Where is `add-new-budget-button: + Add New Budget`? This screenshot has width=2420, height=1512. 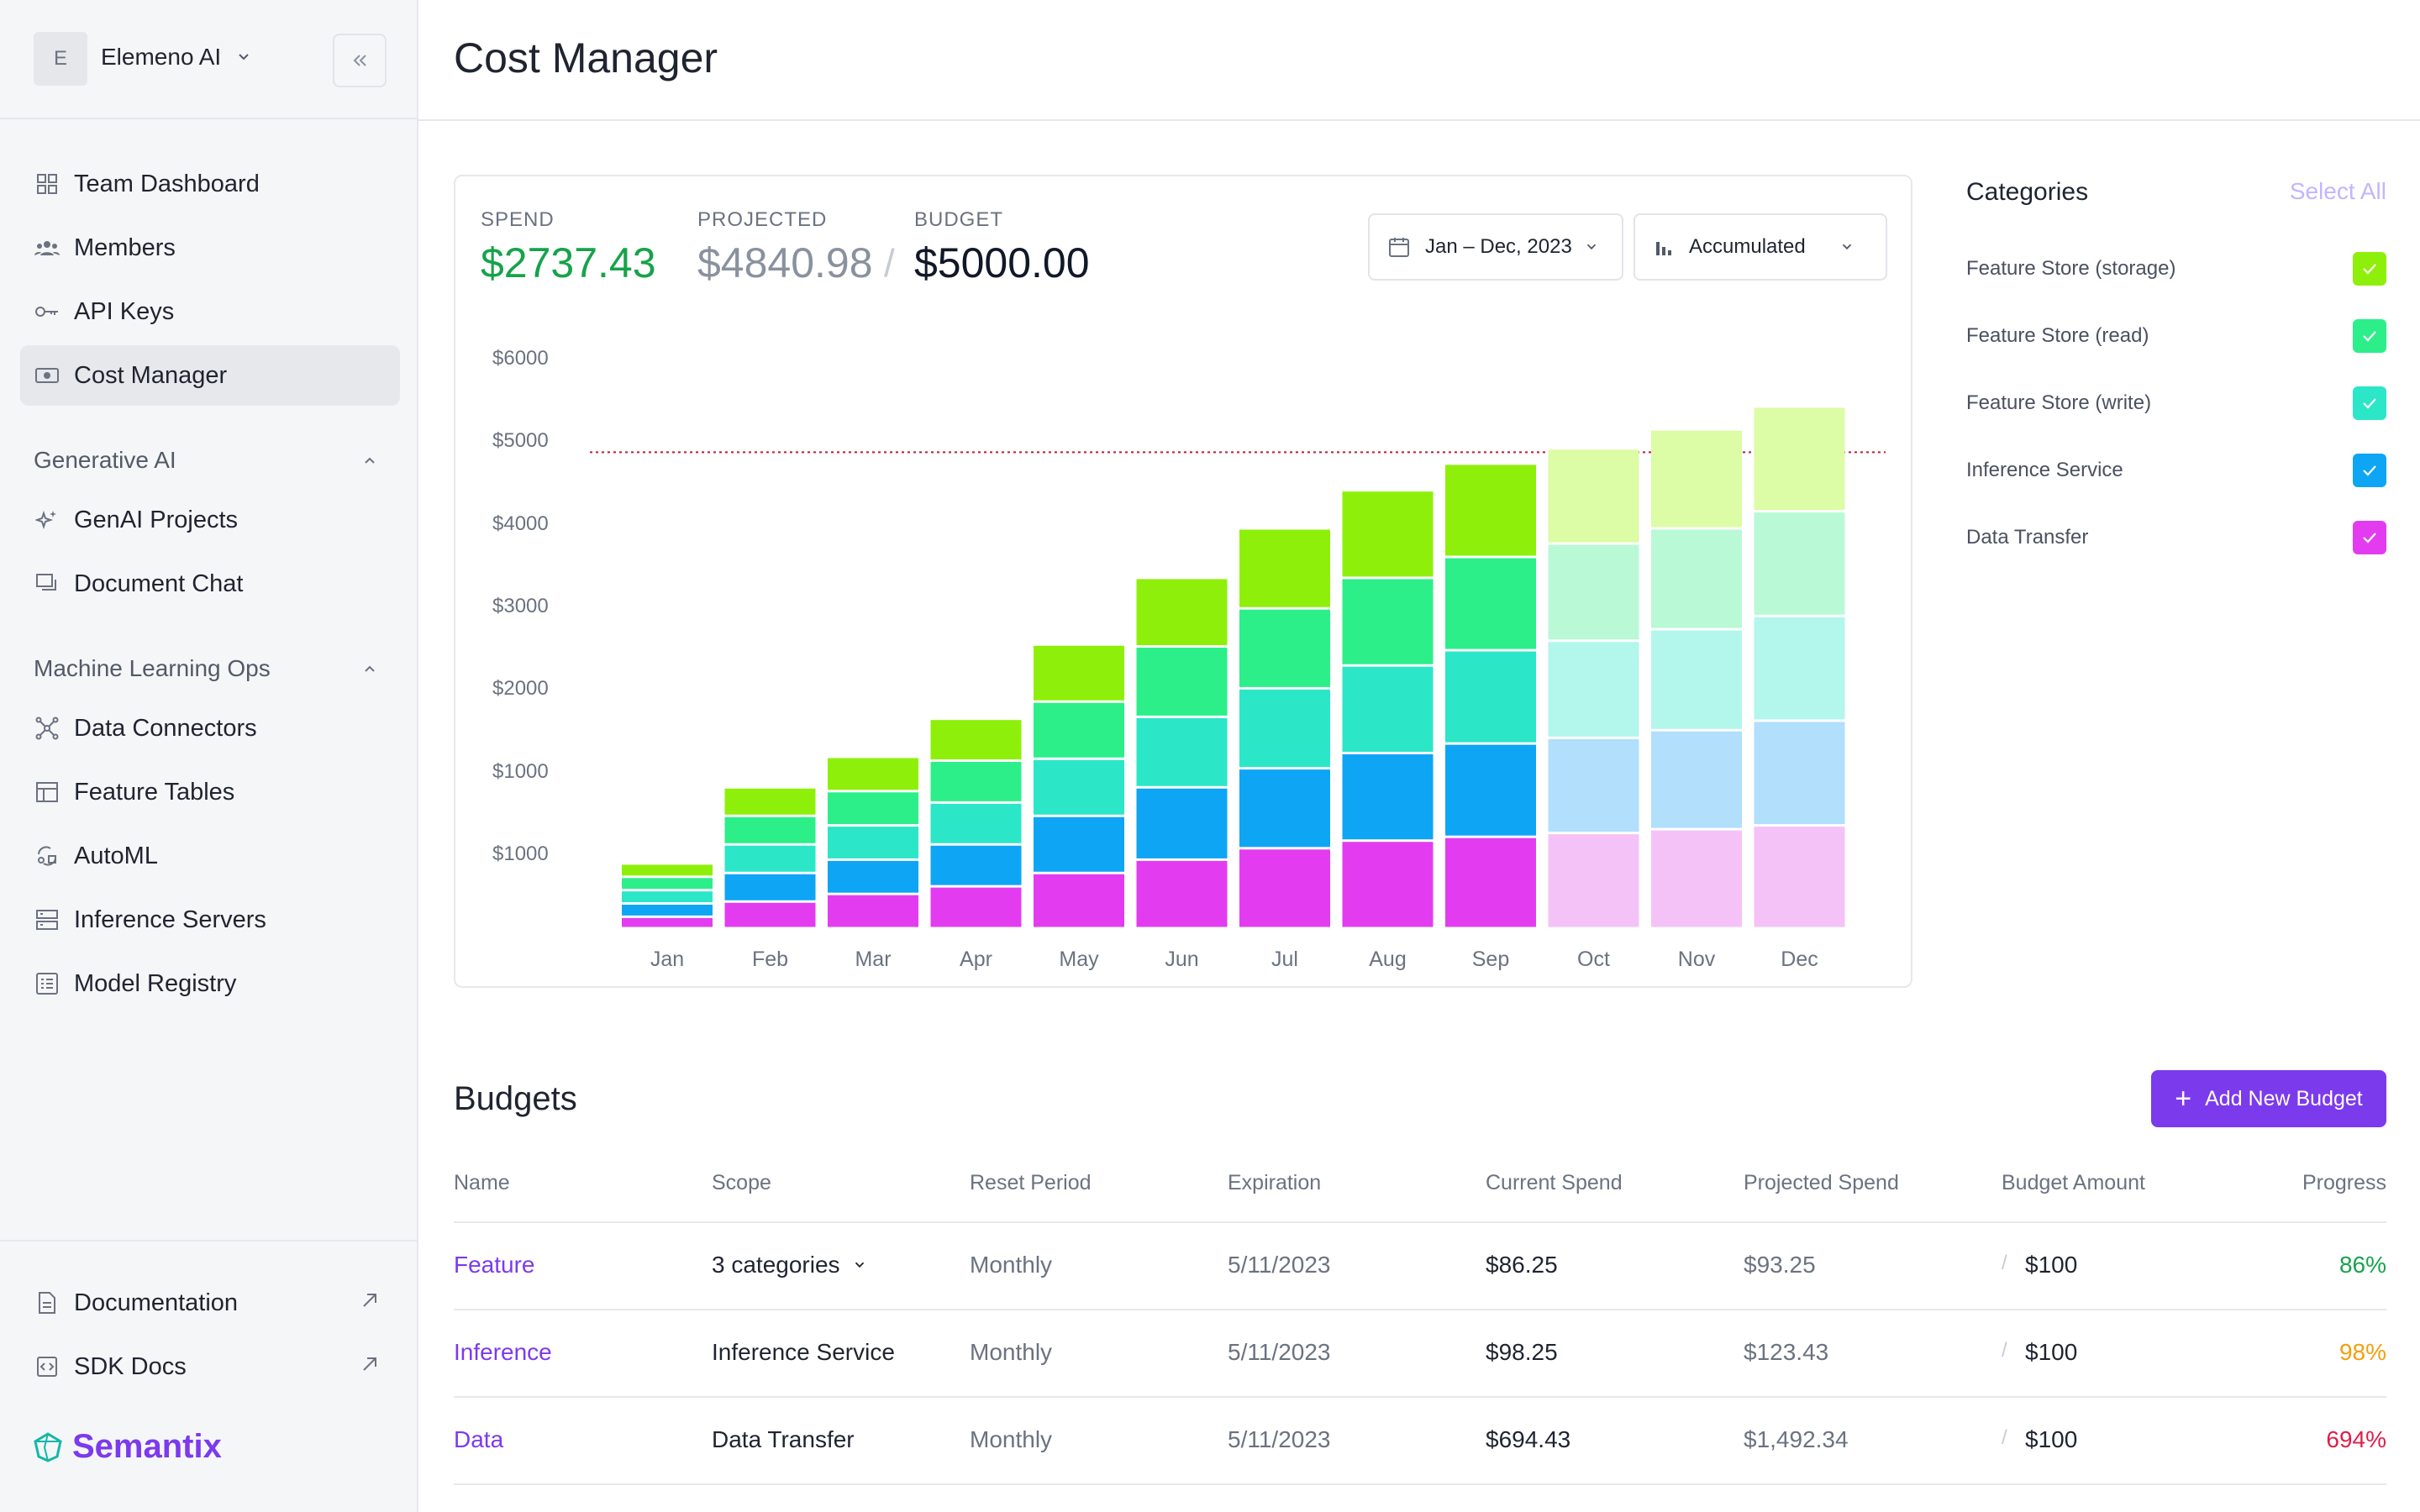 add-new-budget-button: + Add New Budget is located at coordinates (2268, 1098).